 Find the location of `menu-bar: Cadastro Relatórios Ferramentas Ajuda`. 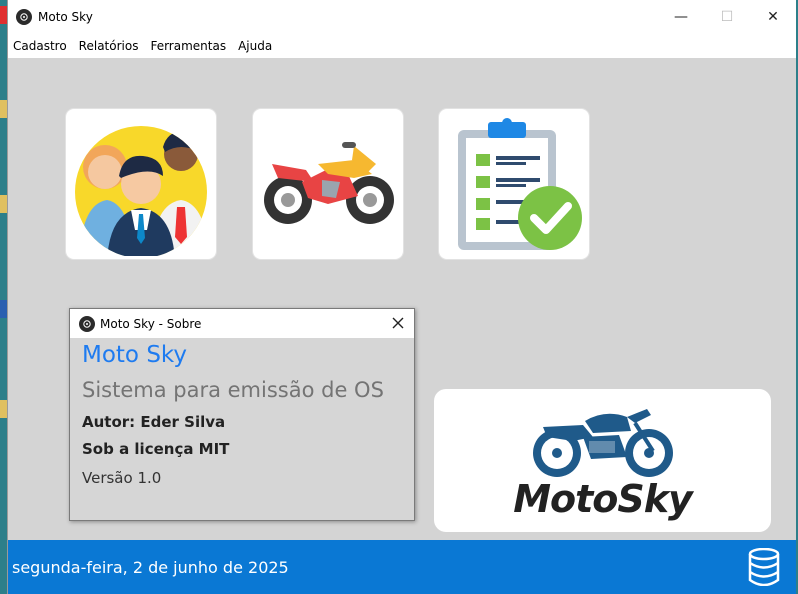

menu-bar: Cadastro Relatórios Ferramentas Ajuda is located at coordinates (402, 46).